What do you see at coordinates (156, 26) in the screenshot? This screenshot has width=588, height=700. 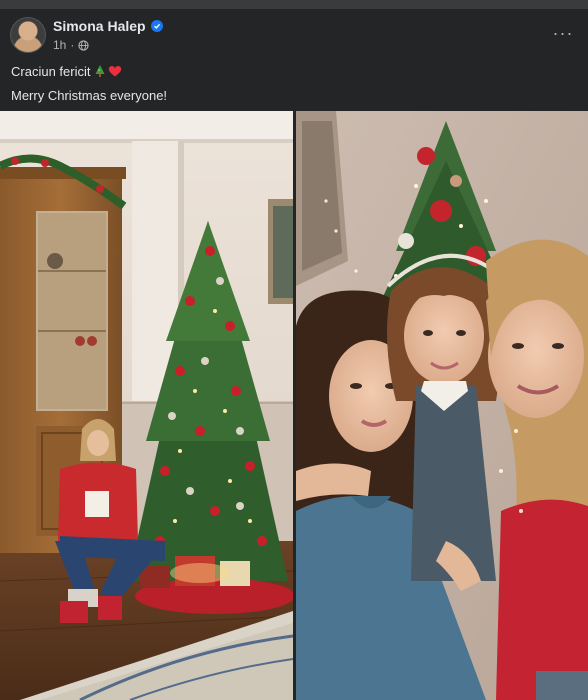 I see `verified-badge-icon` at bounding box center [156, 26].